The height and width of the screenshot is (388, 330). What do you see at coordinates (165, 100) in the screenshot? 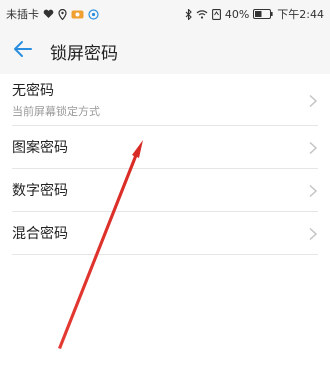
I see `list-item-no-password: 无密码 当前屏幕锁定方式` at bounding box center [165, 100].